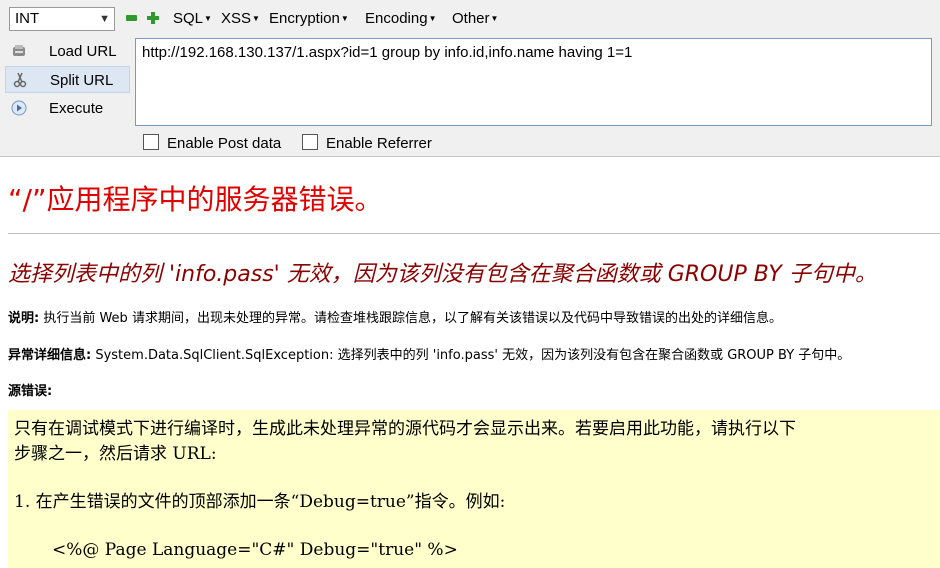 The image size is (940, 568). I want to click on menu-xss-label: XSS, so click(236, 18).